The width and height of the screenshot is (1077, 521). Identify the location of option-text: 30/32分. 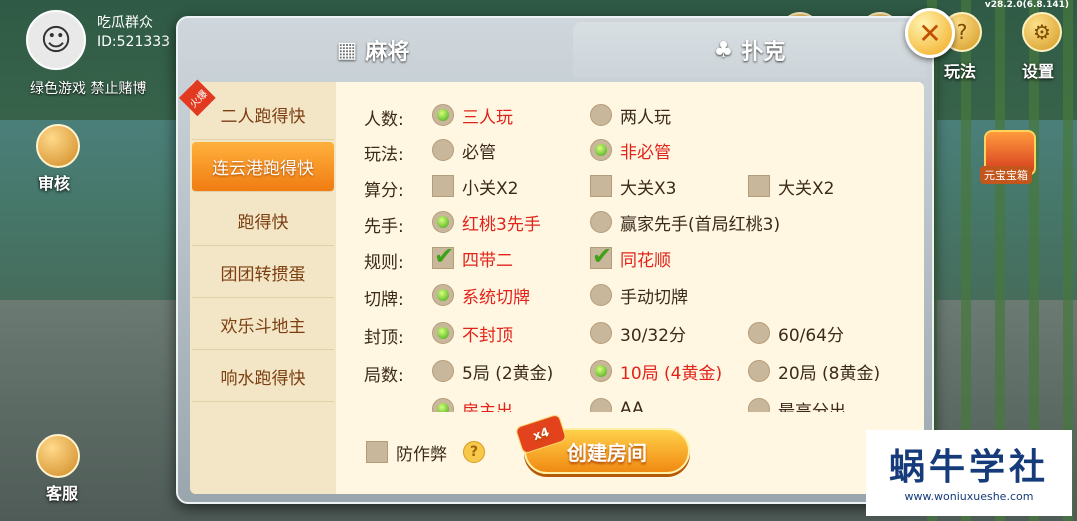
(653, 335).